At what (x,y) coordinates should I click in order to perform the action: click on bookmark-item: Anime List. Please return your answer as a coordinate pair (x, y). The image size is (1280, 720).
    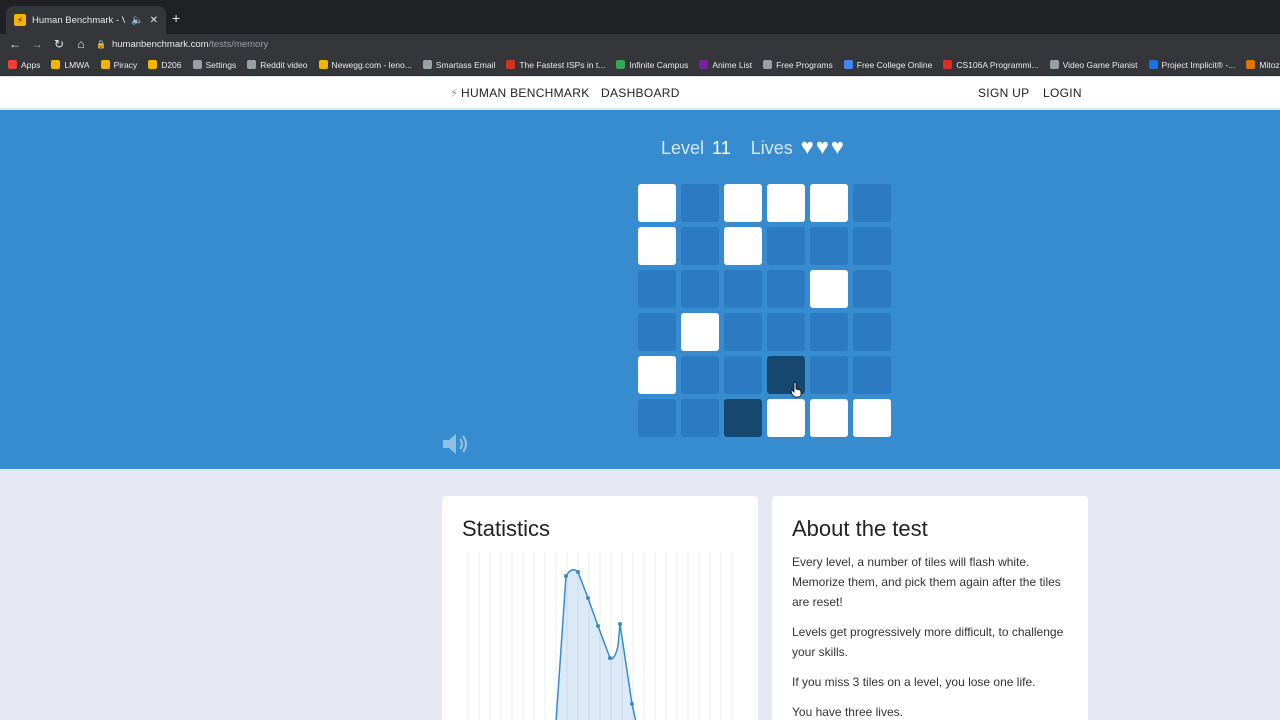
    Looking at the image, I should click on (725, 65).